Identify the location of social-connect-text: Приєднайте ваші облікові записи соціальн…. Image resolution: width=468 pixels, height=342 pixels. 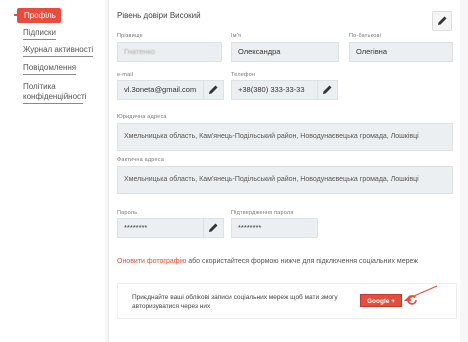
(235, 302).